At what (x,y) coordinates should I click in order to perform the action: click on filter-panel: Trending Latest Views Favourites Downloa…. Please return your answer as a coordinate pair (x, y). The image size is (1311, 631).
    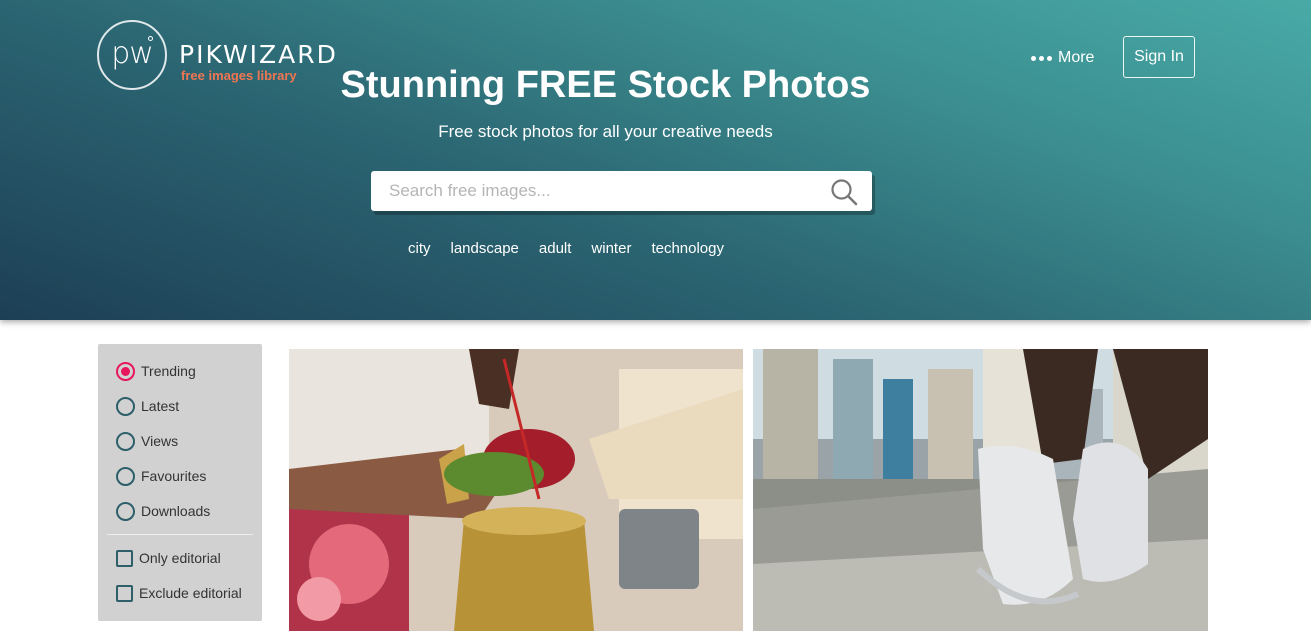
    Looking at the image, I should click on (180, 482).